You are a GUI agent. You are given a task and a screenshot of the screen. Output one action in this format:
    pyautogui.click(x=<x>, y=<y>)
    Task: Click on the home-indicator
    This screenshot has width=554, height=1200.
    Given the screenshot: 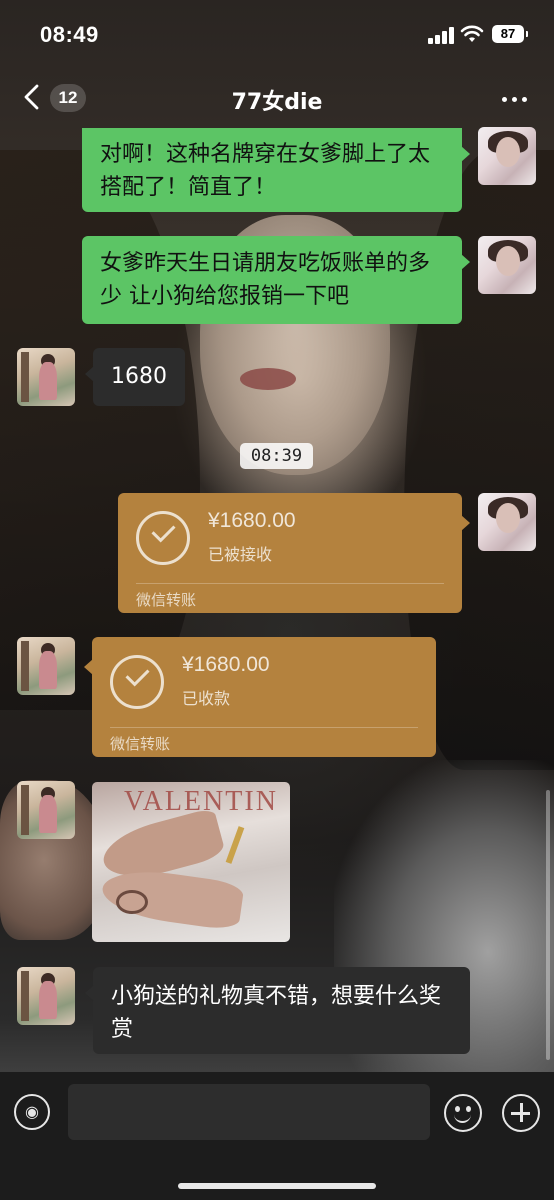 What is the action you would take?
    pyautogui.click(x=277, y=1186)
    